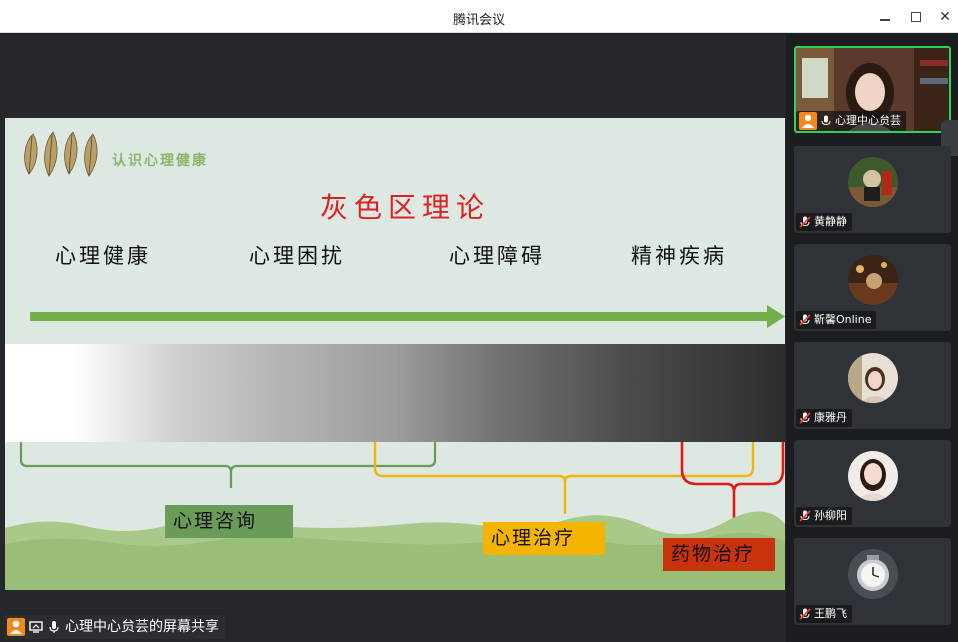  Describe the element at coordinates (830, 613) in the screenshot. I see `participant-name: 王鹏飞` at that location.